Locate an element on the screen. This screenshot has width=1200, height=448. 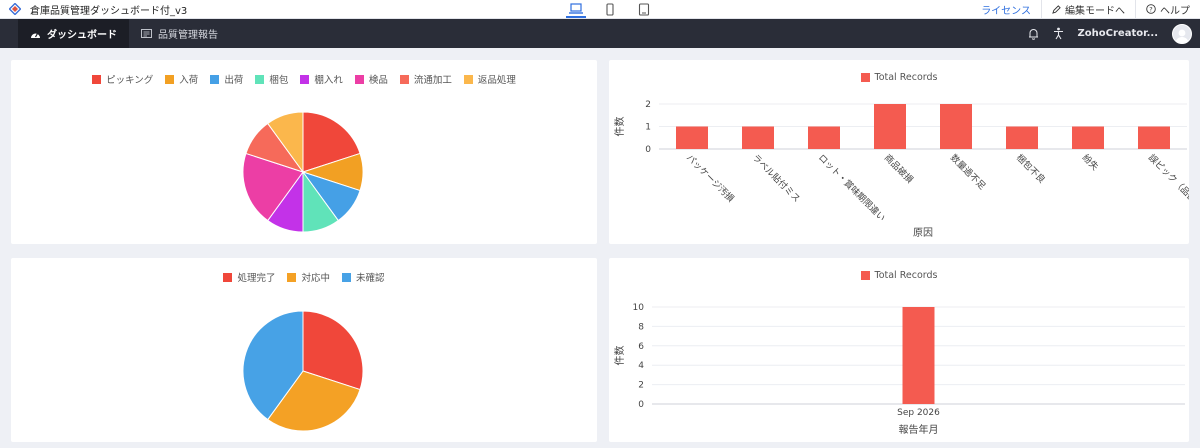
tablet-view-icon is located at coordinates (644, 9).